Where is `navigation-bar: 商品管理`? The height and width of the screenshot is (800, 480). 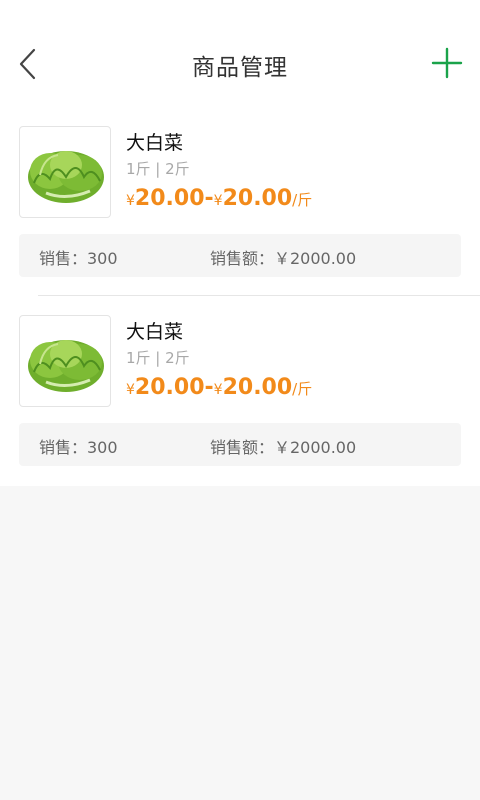
navigation-bar: 商品管理 is located at coordinates (240, 54).